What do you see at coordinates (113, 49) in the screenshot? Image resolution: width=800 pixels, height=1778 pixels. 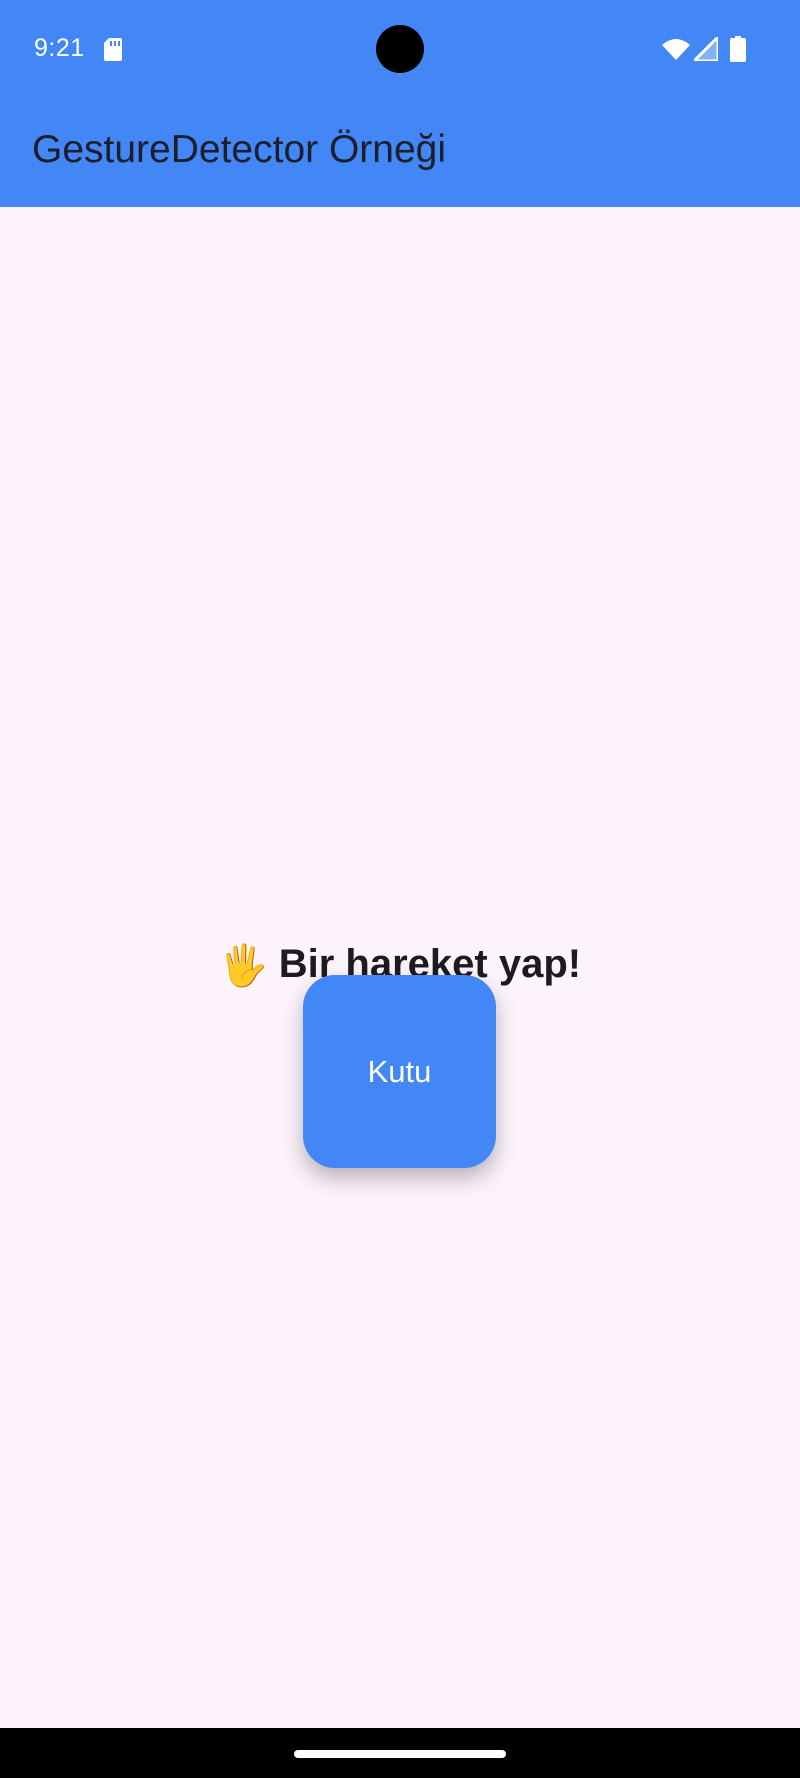 I see `sd-card-icon` at bounding box center [113, 49].